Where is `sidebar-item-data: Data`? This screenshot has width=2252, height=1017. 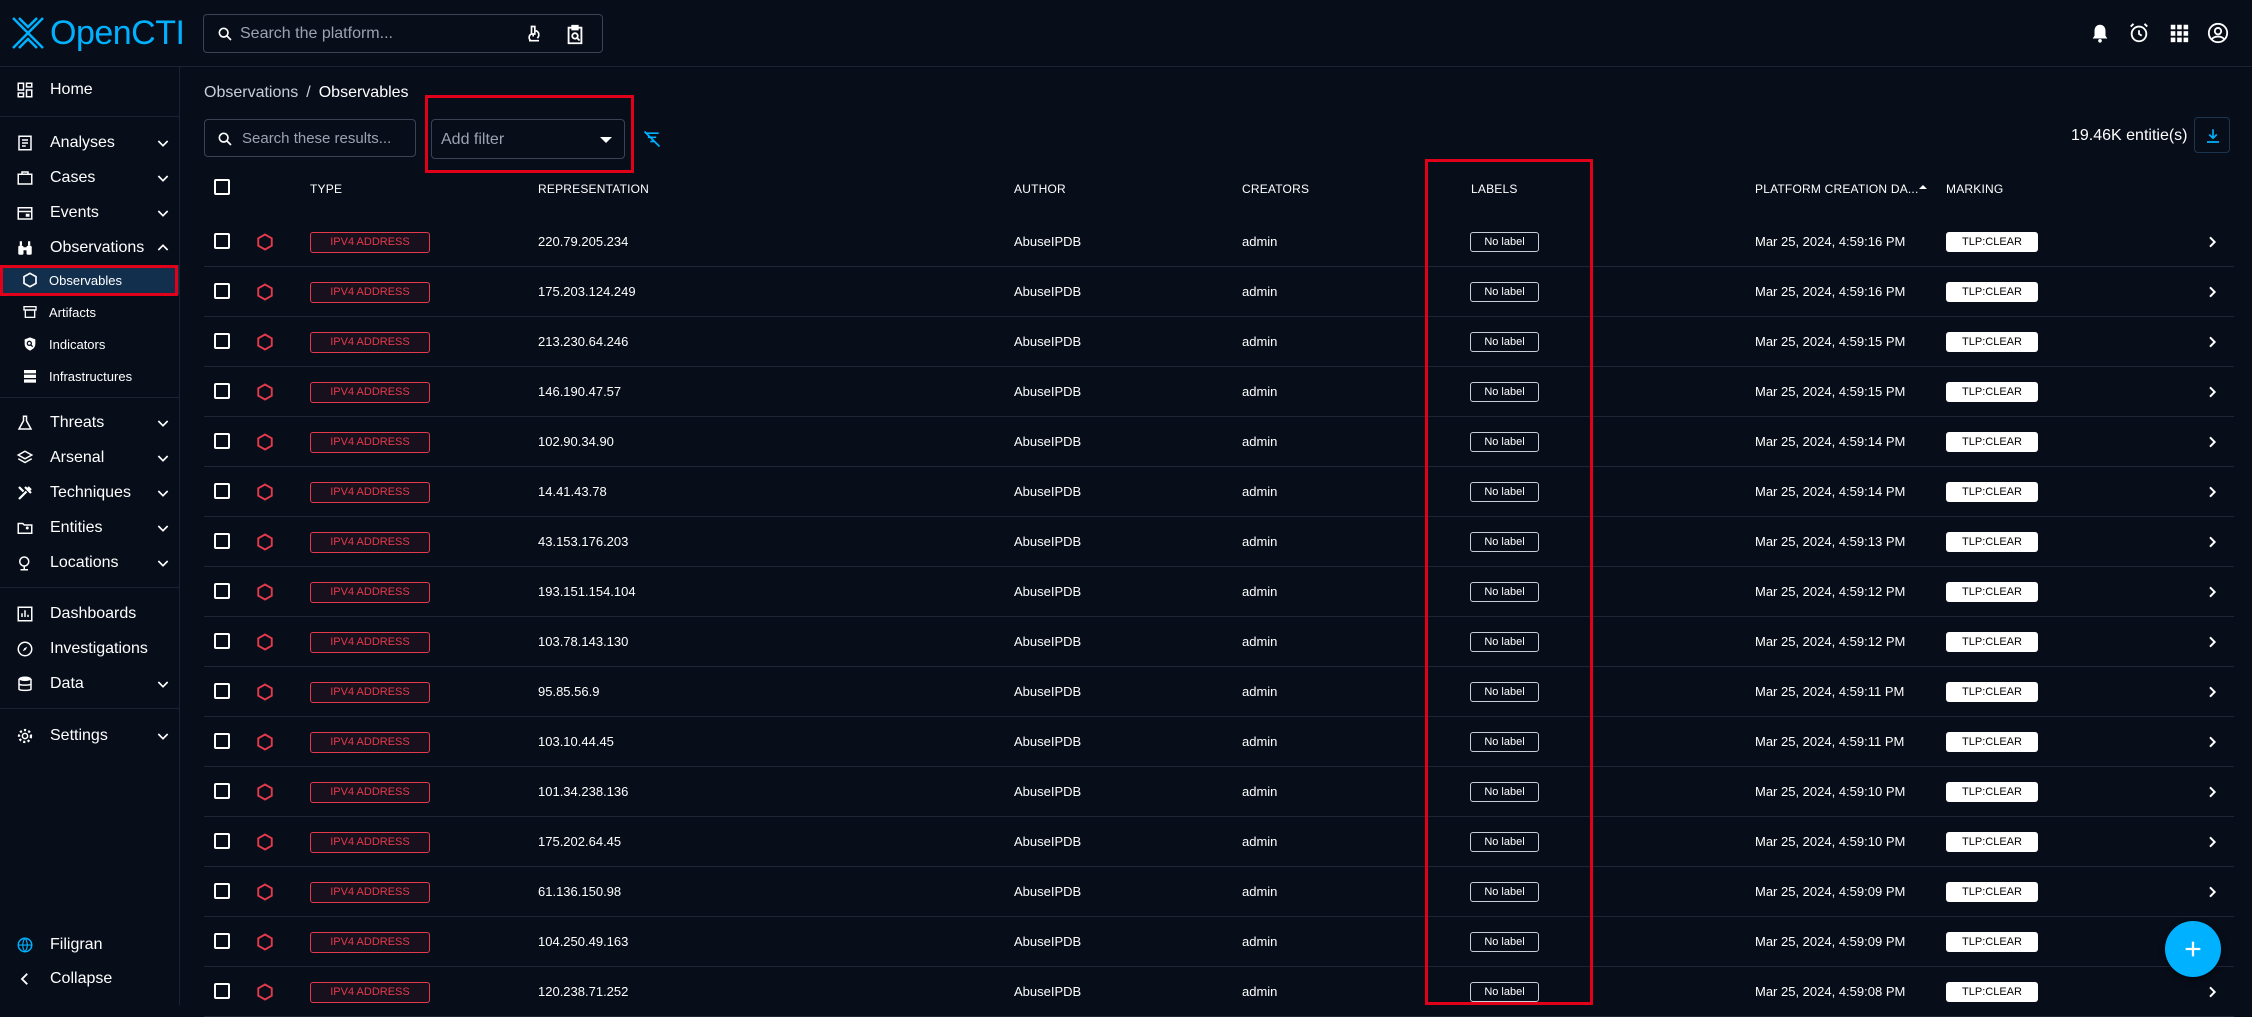 sidebar-item-data: Data is located at coordinates (89, 684).